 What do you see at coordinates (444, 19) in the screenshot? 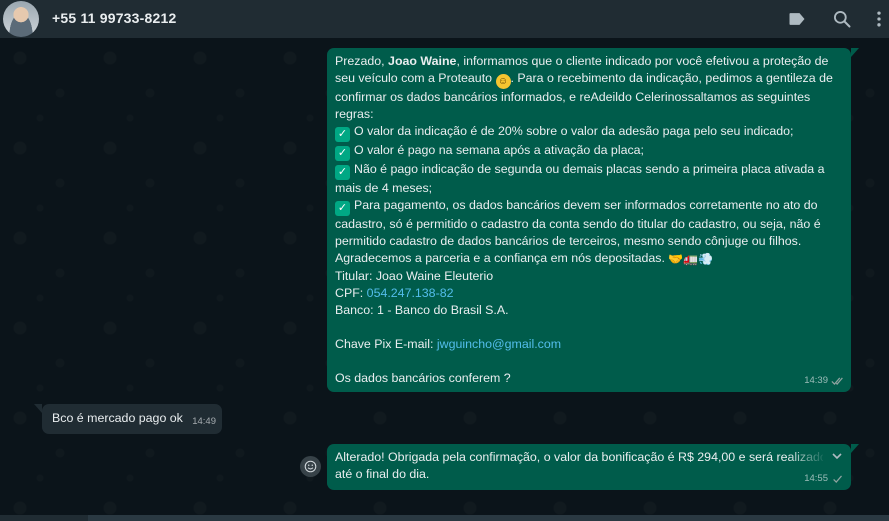
I see `chat-header: +55 11 99733-8212` at bounding box center [444, 19].